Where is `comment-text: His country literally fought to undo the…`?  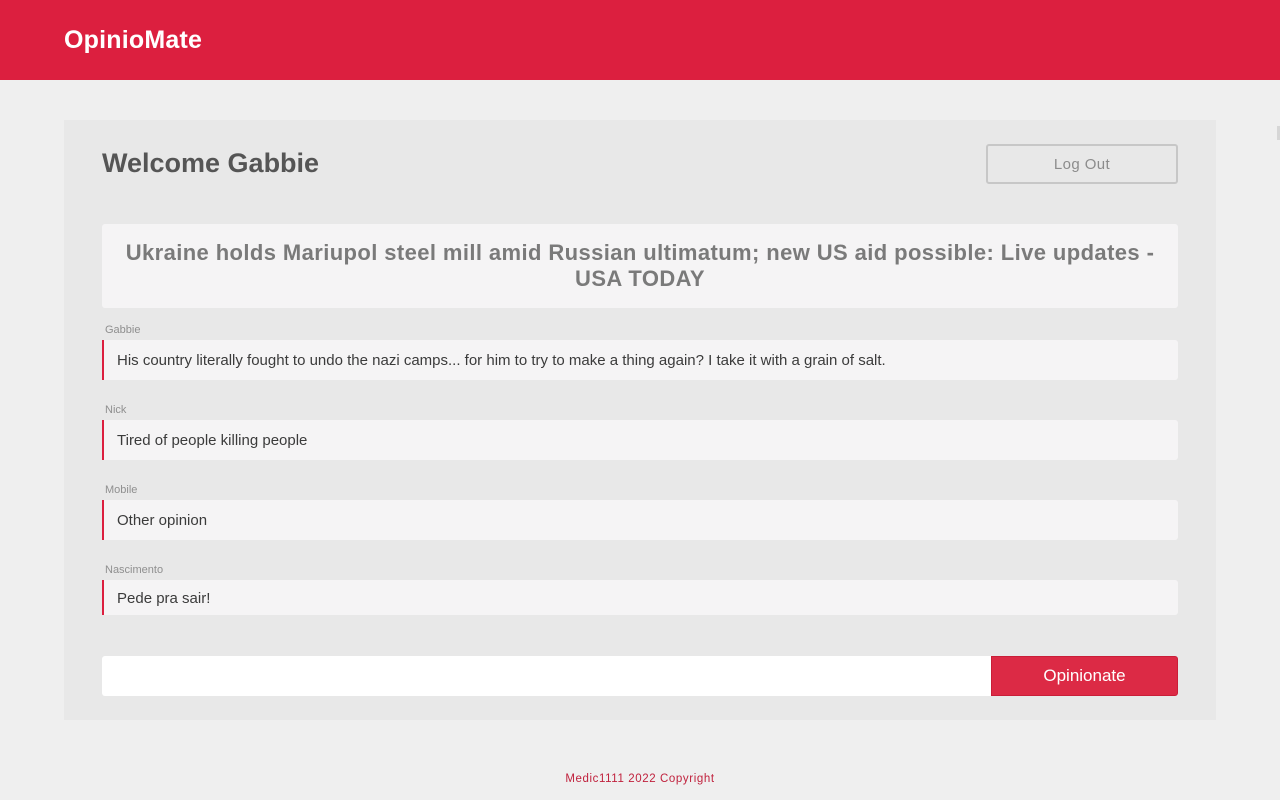
comment-text: His country literally fought to undo the… is located at coordinates (501, 360).